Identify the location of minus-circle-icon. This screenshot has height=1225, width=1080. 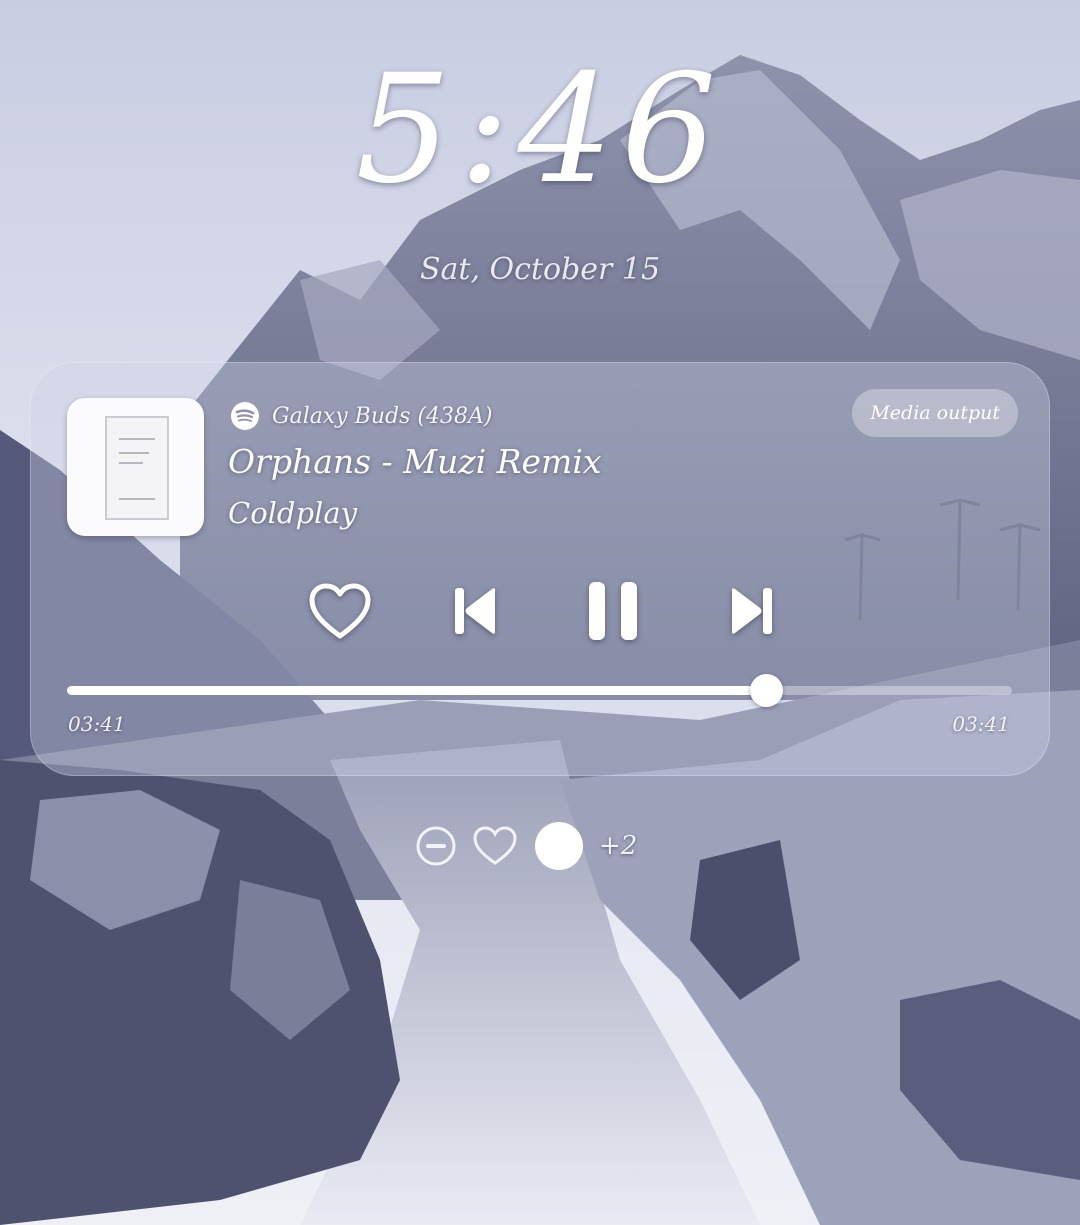
(436, 846).